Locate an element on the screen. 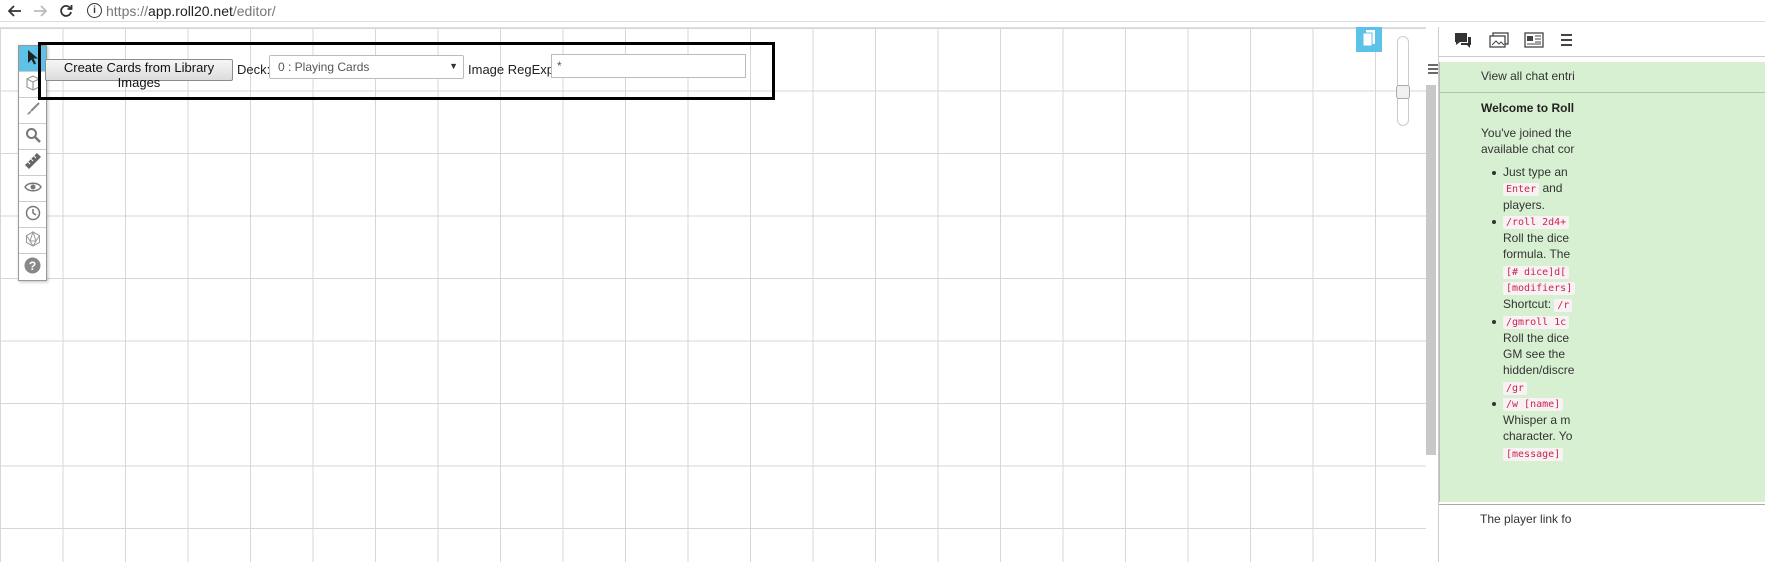 This screenshot has width=1765, height=562. code-snippet: /gmroll 1c is located at coordinates (1536, 322).